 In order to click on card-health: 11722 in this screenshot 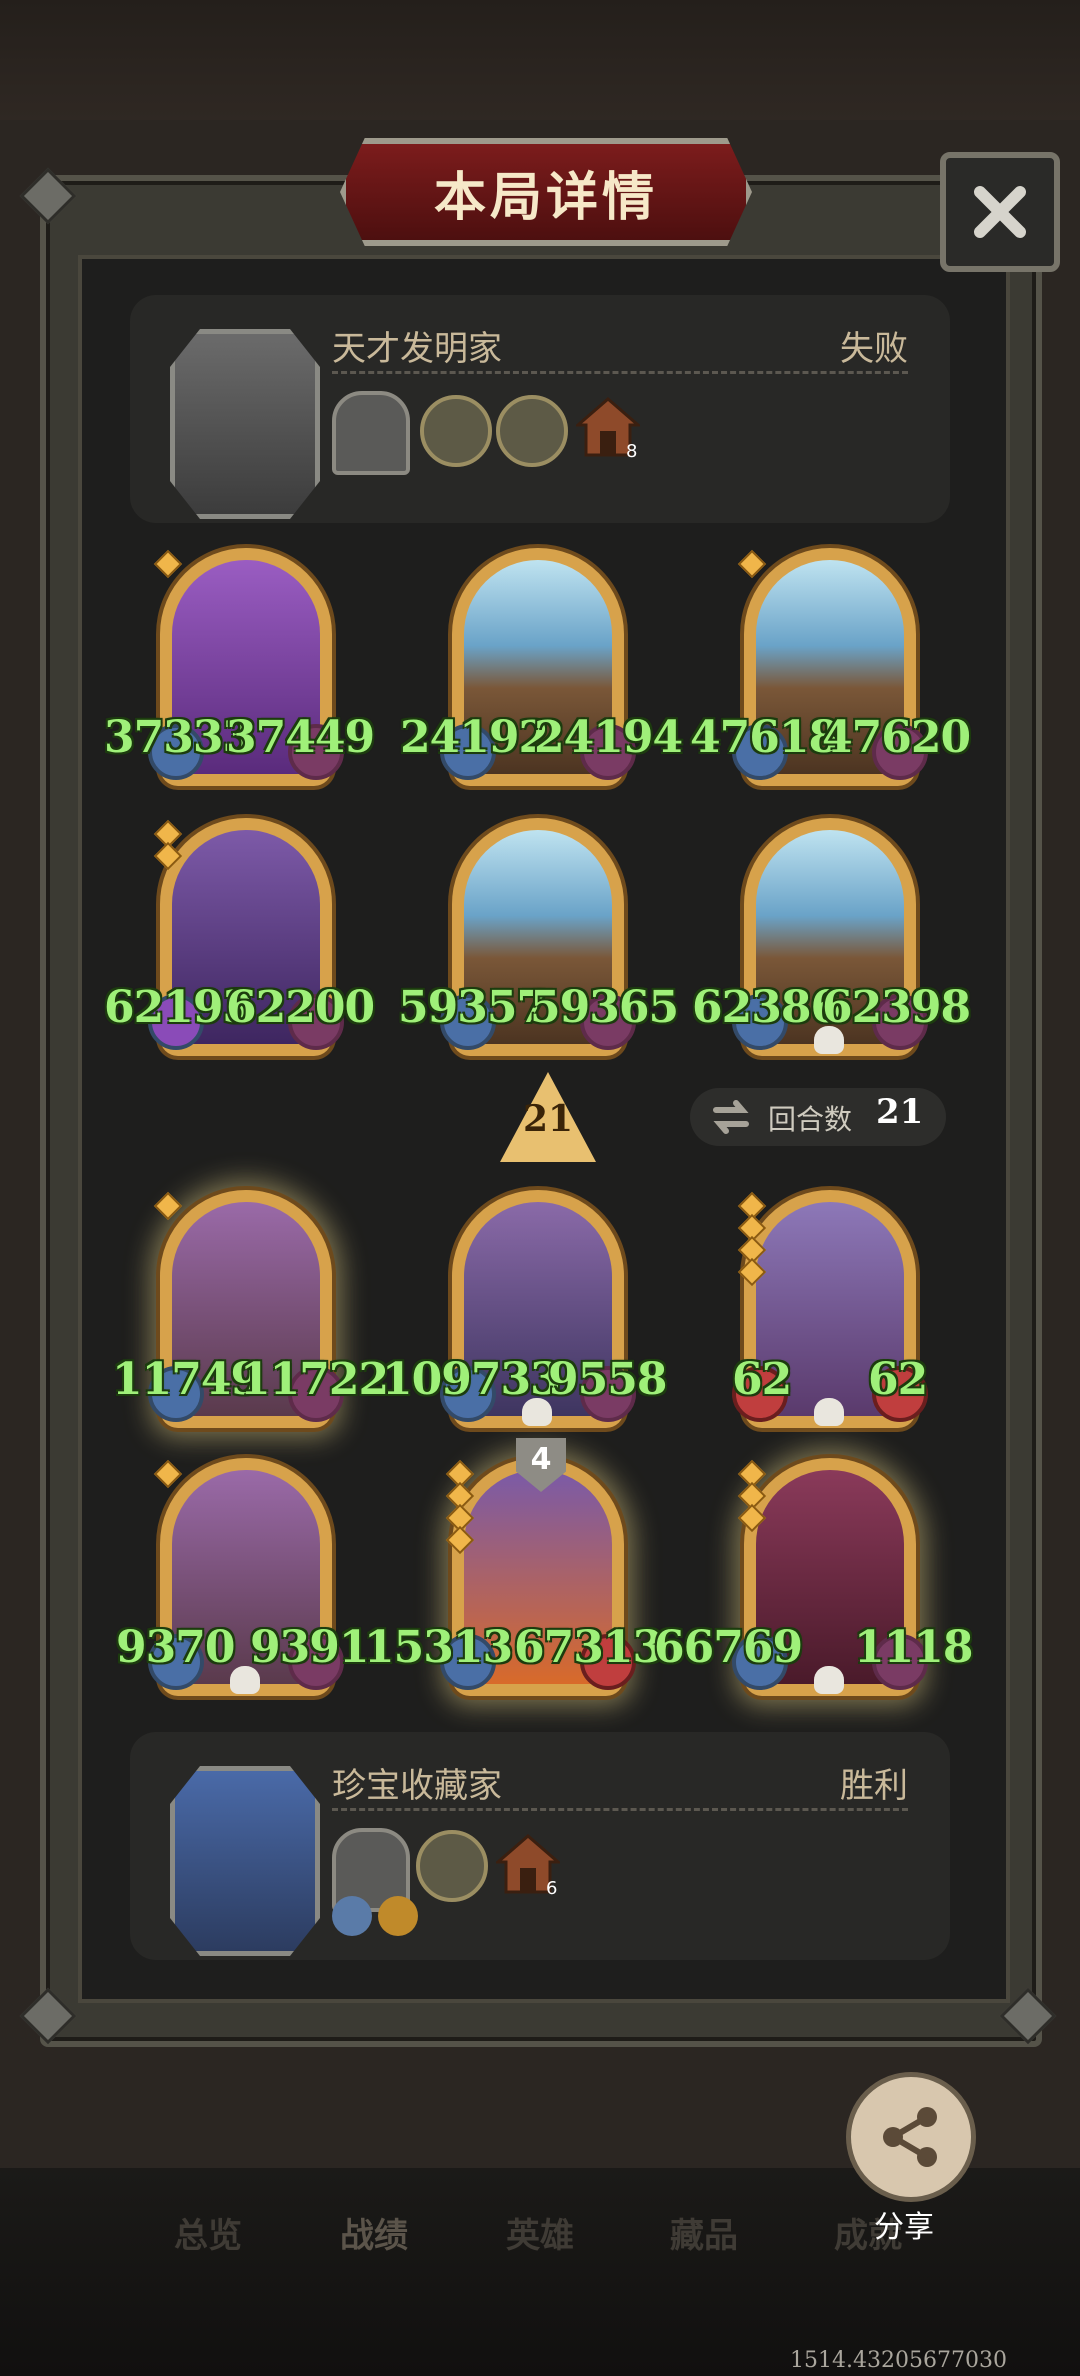, I will do `click(314, 1379)`.